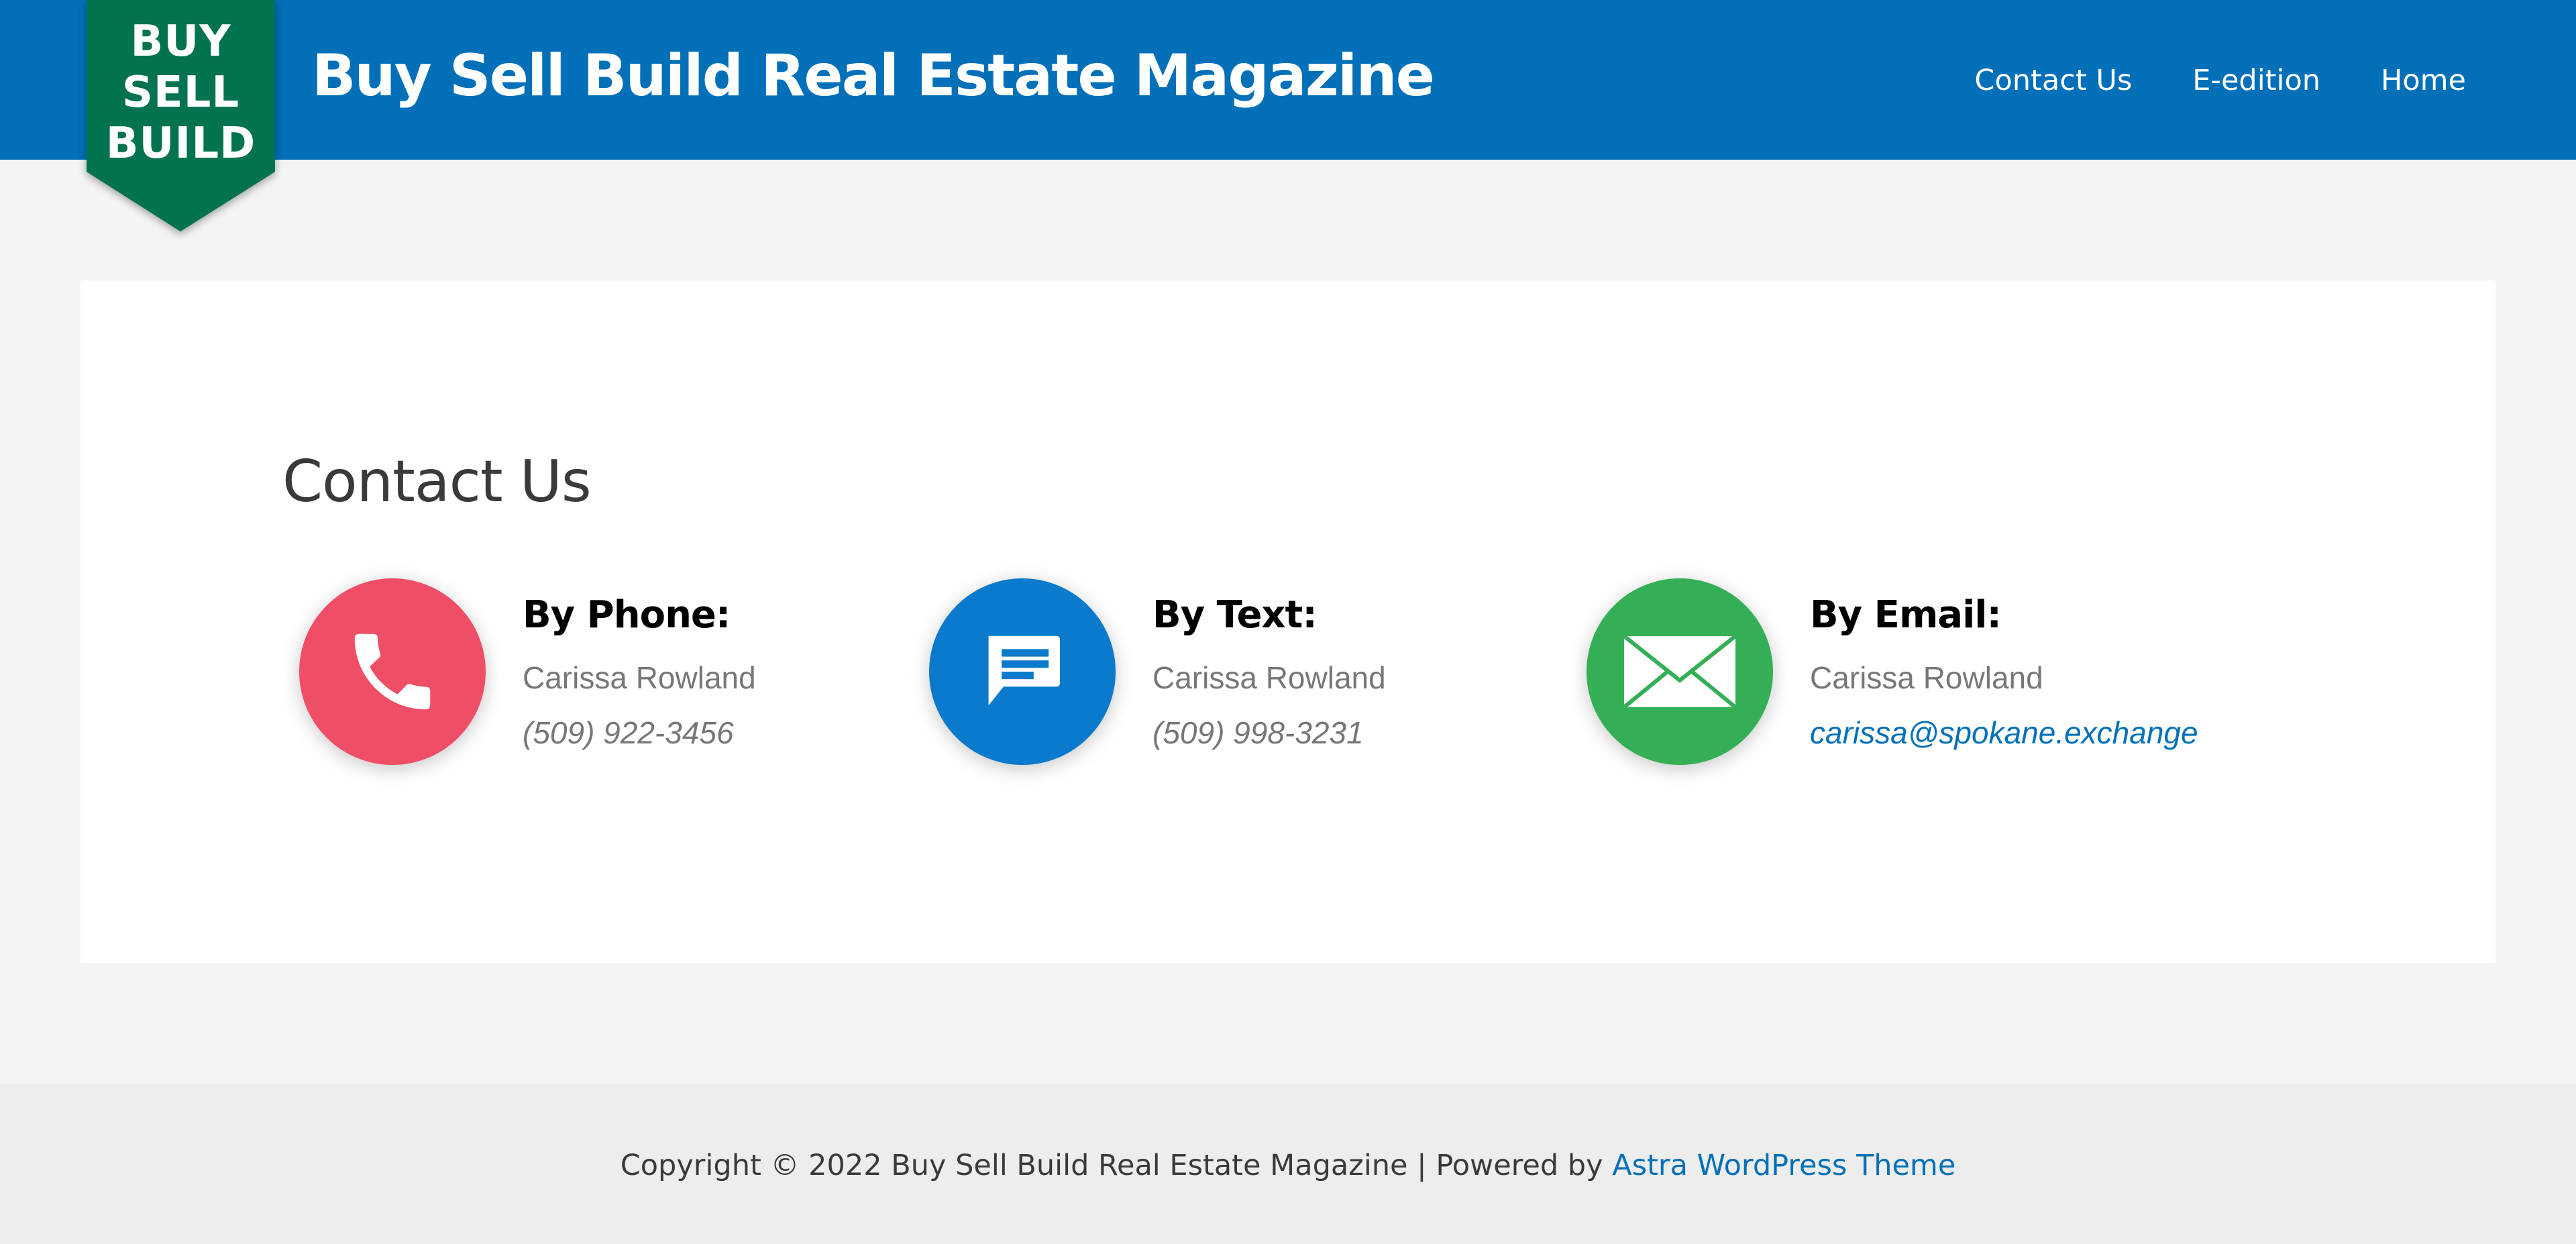 This screenshot has height=1244, width=2576. I want to click on phone-icon, so click(392, 671).